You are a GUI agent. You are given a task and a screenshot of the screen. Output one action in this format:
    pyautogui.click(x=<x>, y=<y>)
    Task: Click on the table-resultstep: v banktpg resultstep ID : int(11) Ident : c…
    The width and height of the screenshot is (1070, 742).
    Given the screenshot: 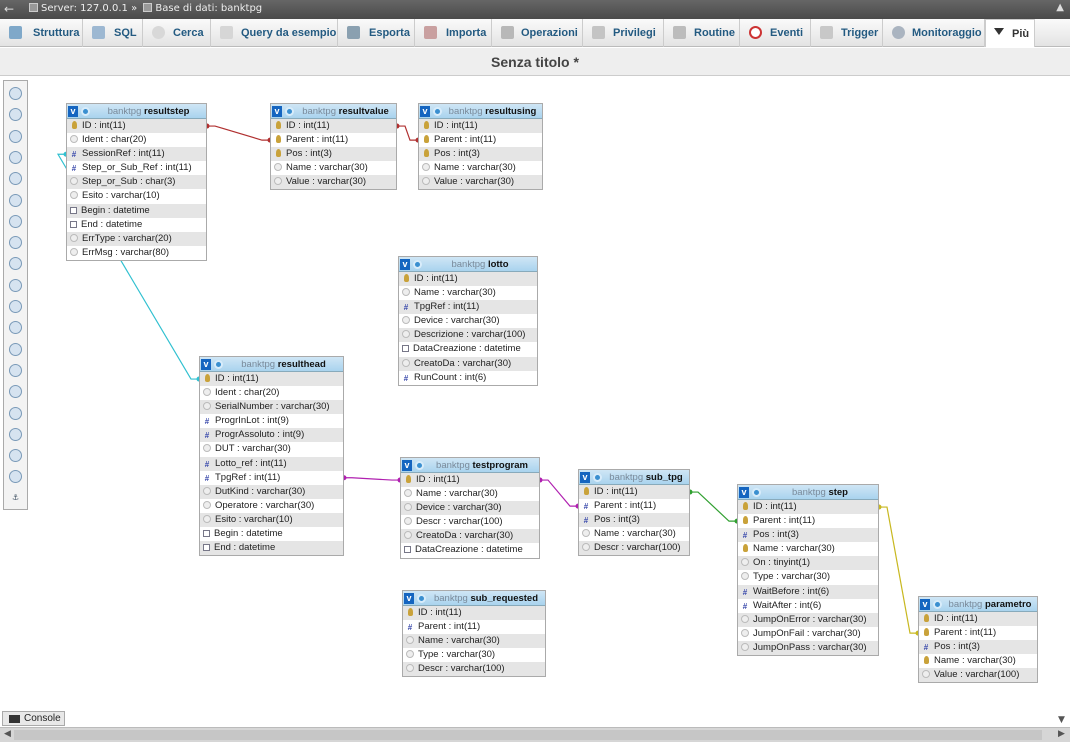 What is the action you would take?
    pyautogui.click(x=136, y=182)
    